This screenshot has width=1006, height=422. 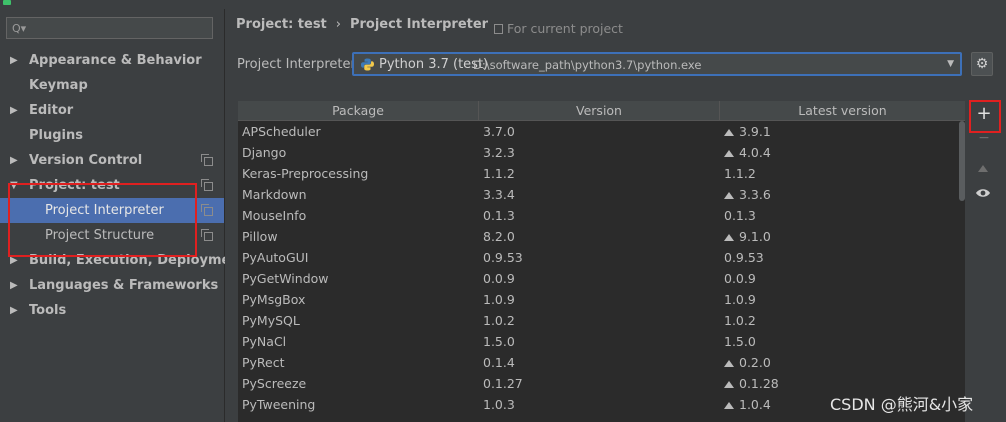 I want to click on breadcrumb-project: Project: test, so click(x=281, y=24).